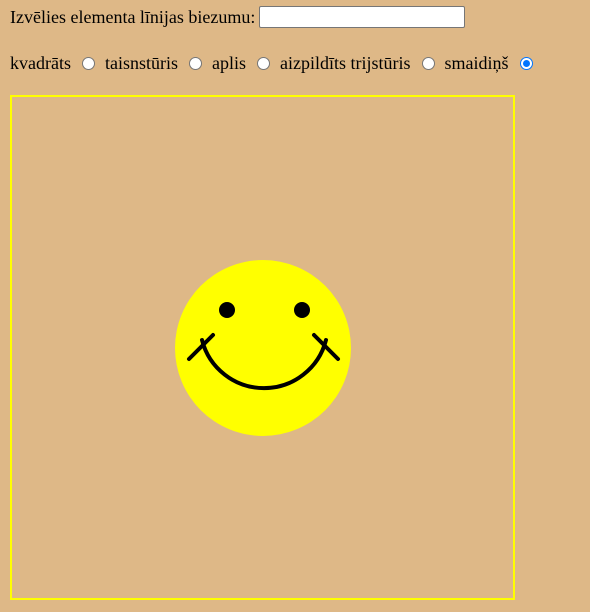 This screenshot has height=612, width=590. I want to click on smiley-face, so click(263, 348).